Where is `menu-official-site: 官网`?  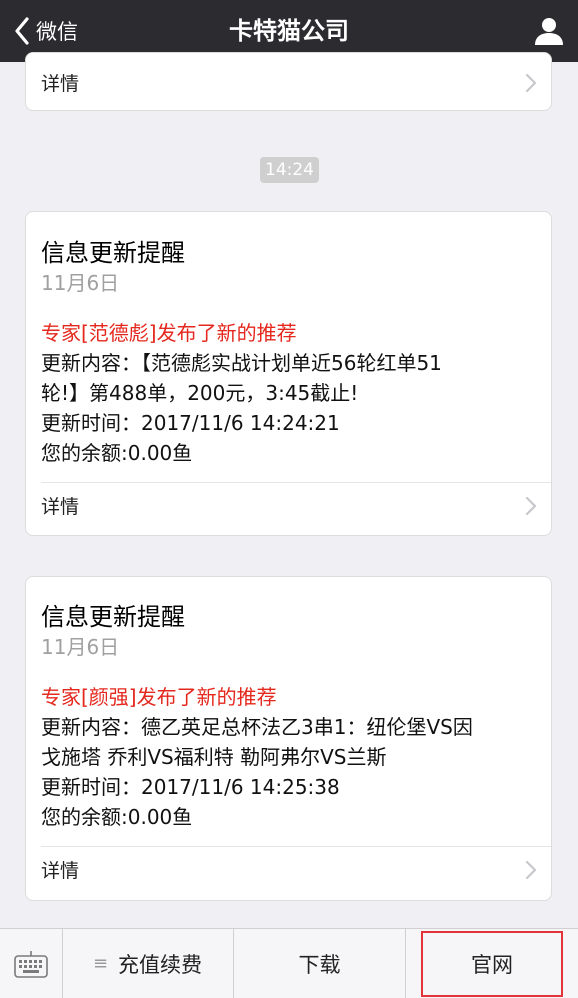 menu-official-site: 官网 is located at coordinates (492, 964).